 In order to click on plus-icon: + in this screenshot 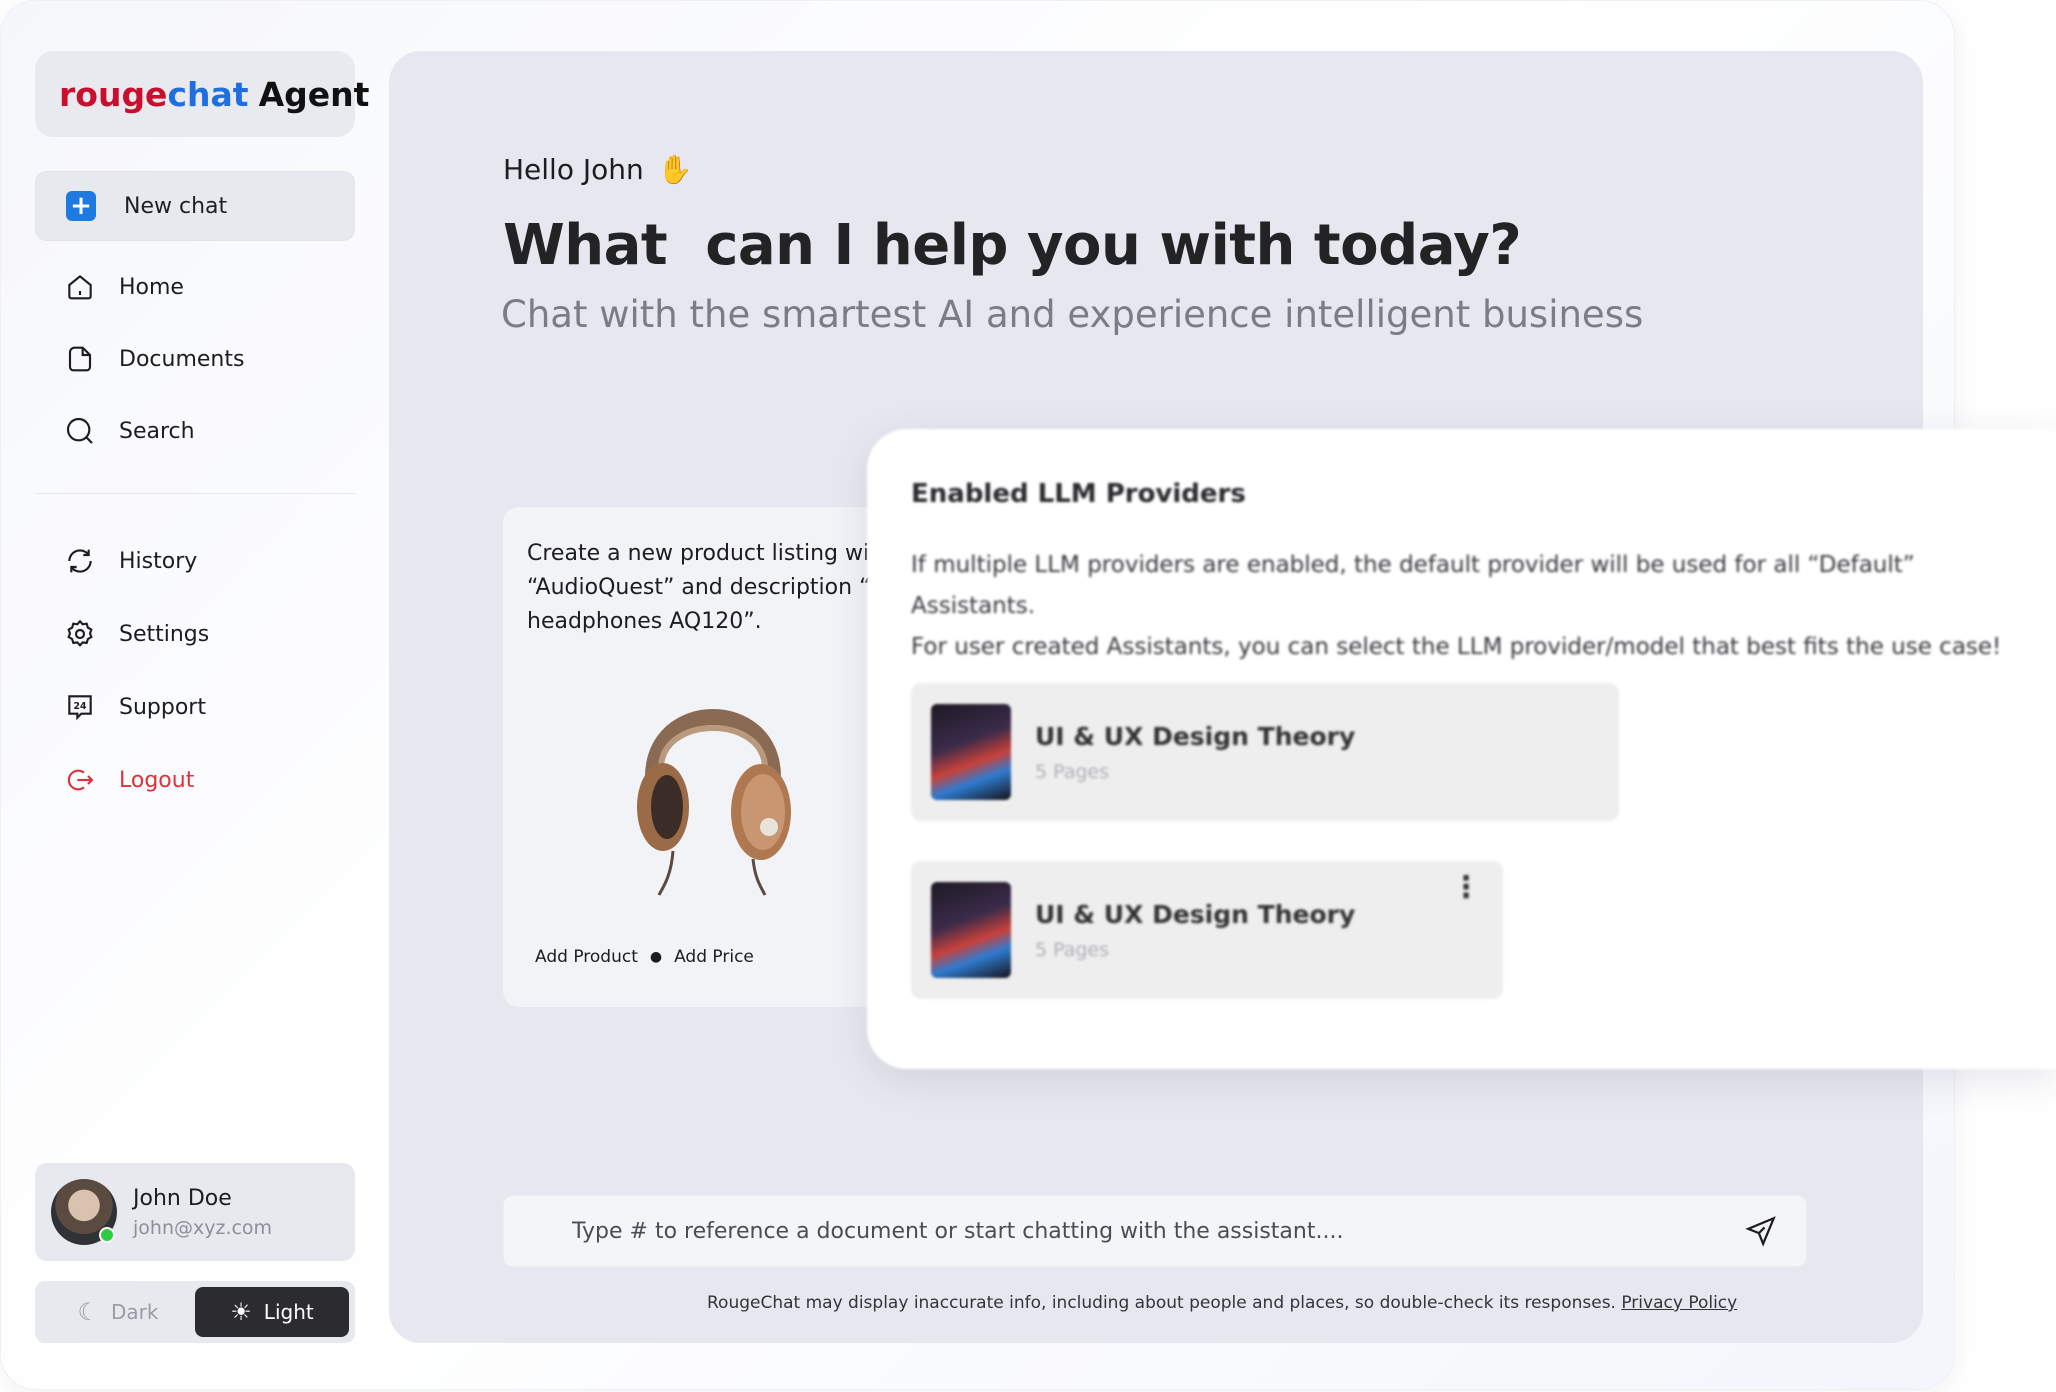, I will do `click(81, 206)`.